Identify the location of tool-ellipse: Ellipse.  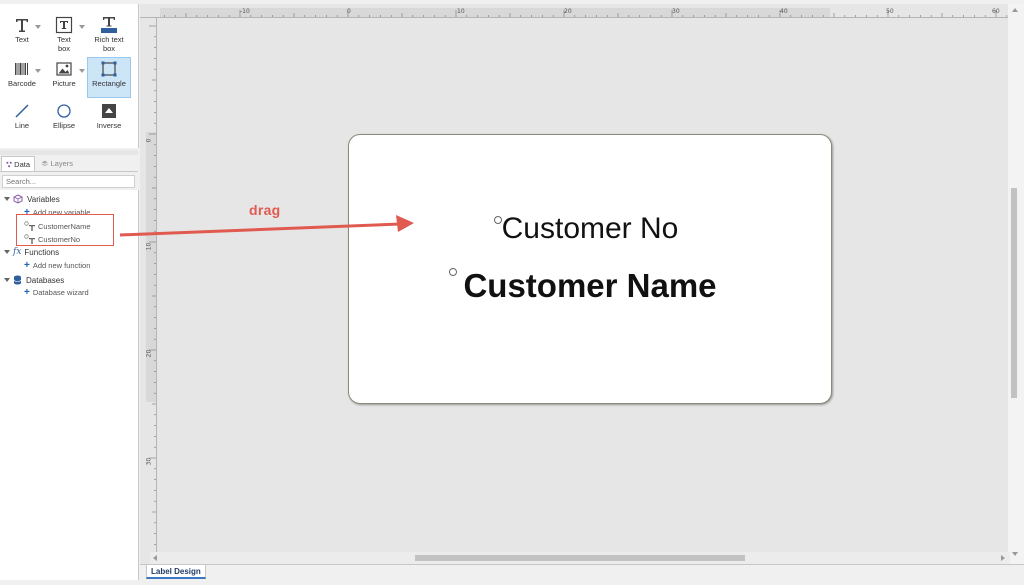
(64, 120).